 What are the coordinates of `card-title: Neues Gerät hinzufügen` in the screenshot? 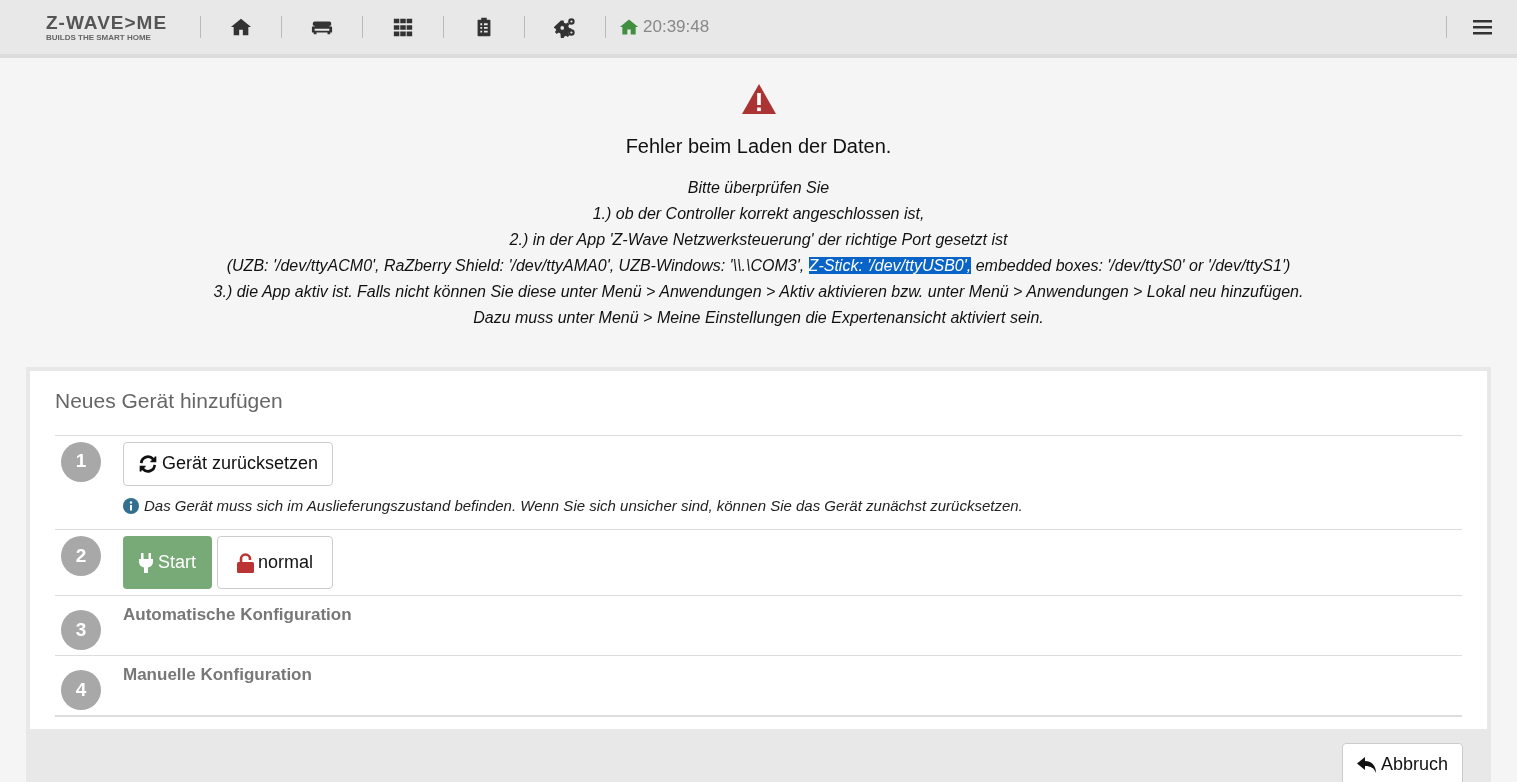 It's located at (169, 401).